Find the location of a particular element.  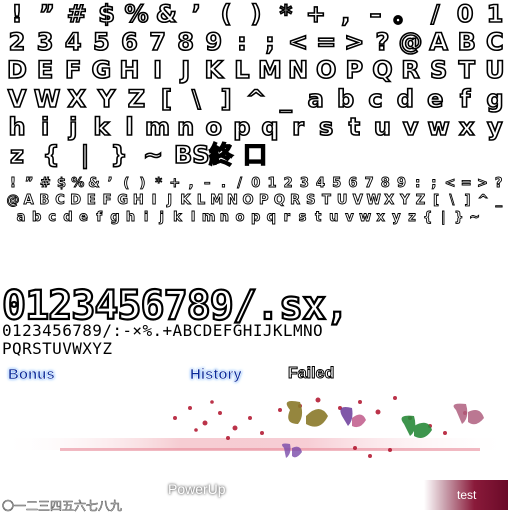

big-glyph: 終 is located at coordinates (221, 155).